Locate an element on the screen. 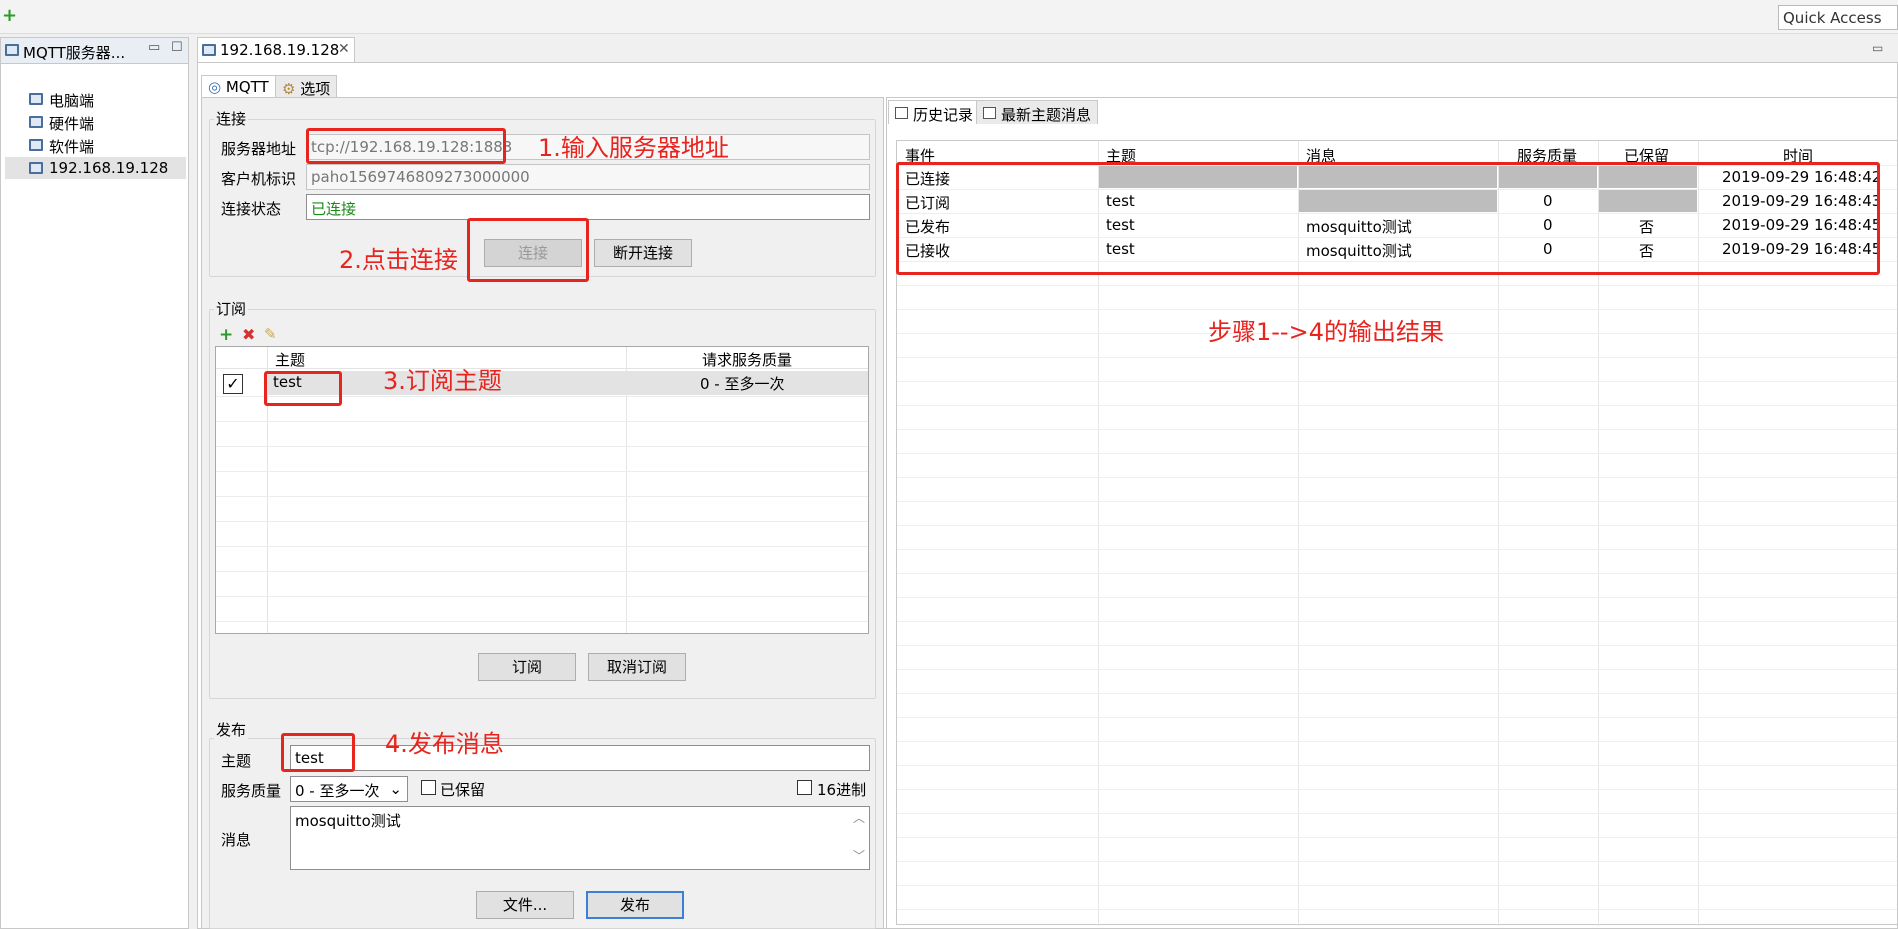  subscribe-group-title: 订阅 is located at coordinates (231, 308).